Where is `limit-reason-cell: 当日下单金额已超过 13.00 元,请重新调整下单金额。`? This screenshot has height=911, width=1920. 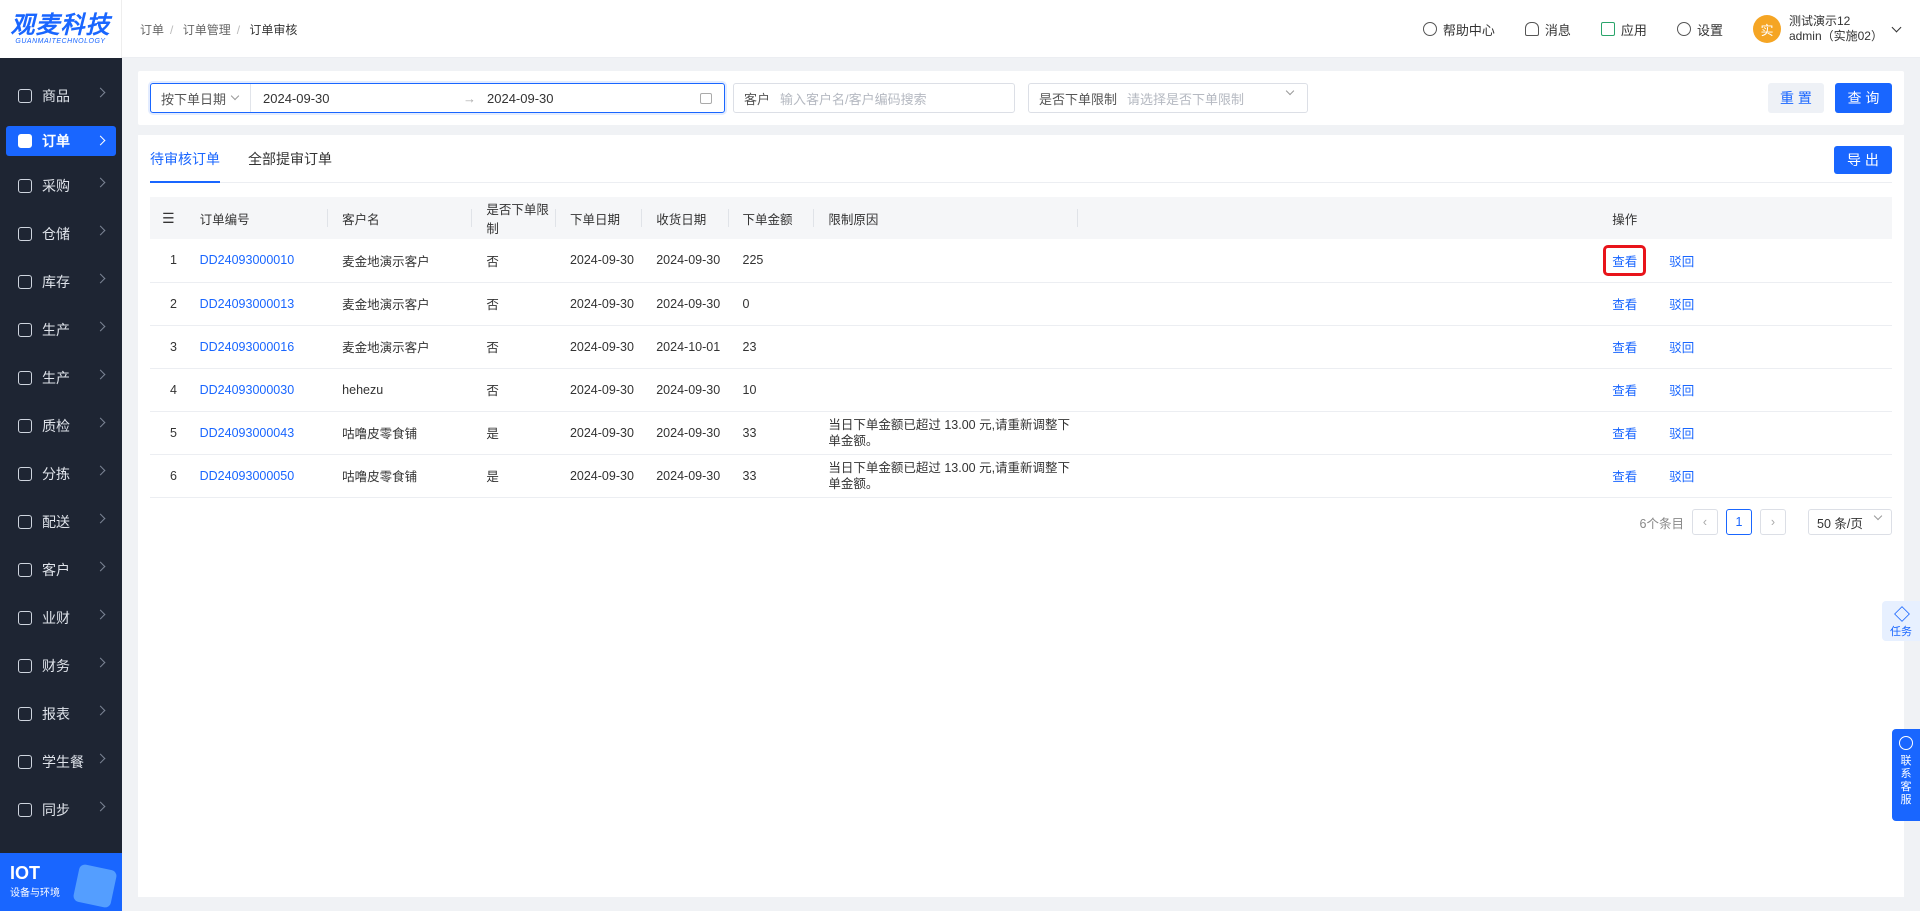 limit-reason-cell: 当日下单金额已超过 13.00 元,请重新调整下单金额。 is located at coordinates (946, 433).